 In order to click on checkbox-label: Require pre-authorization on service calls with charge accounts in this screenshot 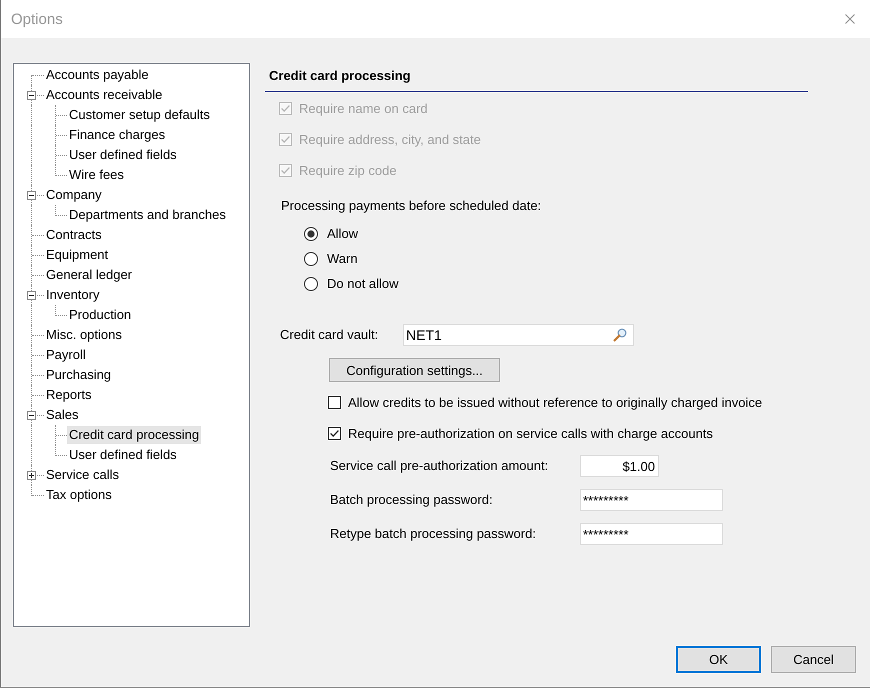, I will do `click(530, 434)`.